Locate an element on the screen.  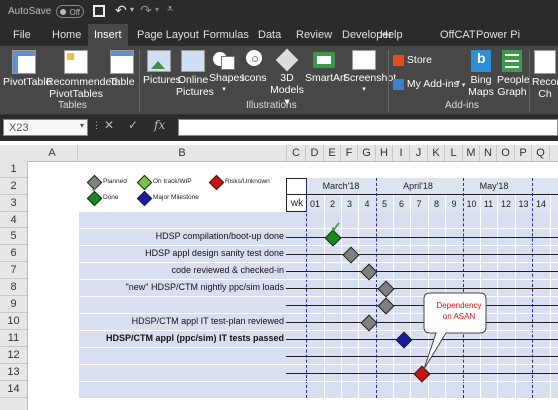
column-header-d: D is located at coordinates (315, 153).